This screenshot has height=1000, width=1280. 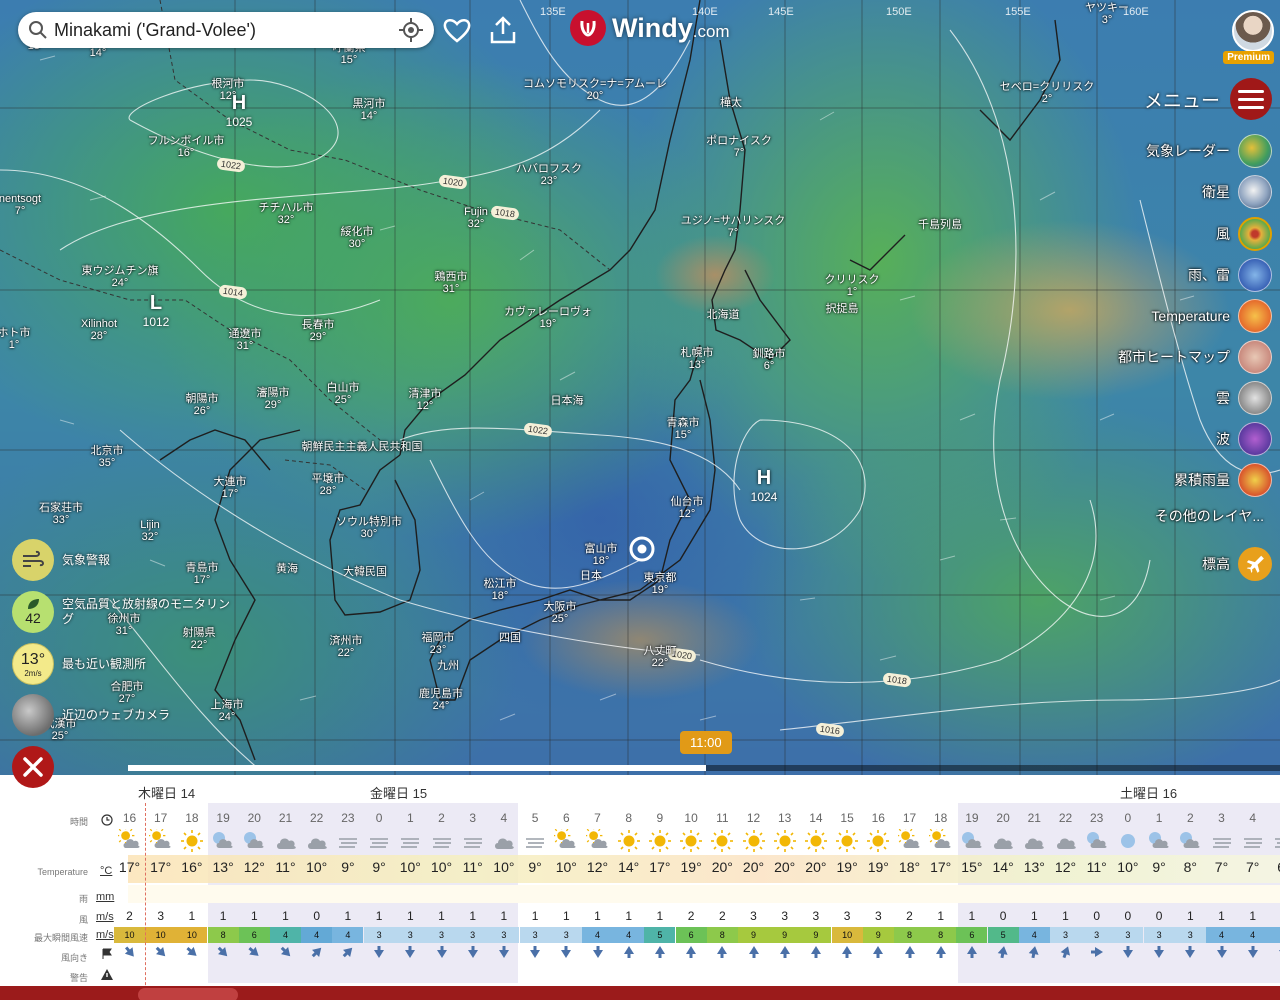 I want to click on weather-warnings-widget: 気象警報, so click(x=122, y=560).